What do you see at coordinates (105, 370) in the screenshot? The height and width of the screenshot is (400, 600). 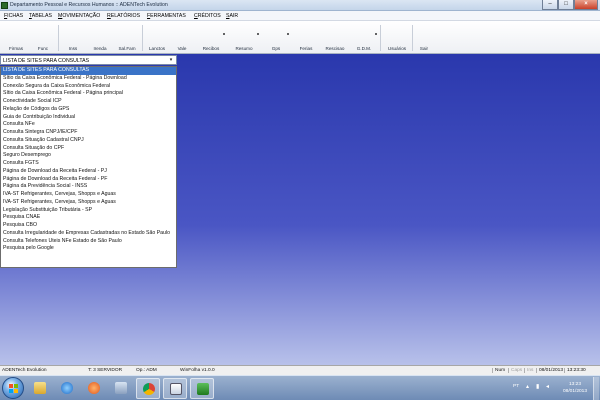 I see `status-terminal: T: 3 SERVIDOR` at bounding box center [105, 370].